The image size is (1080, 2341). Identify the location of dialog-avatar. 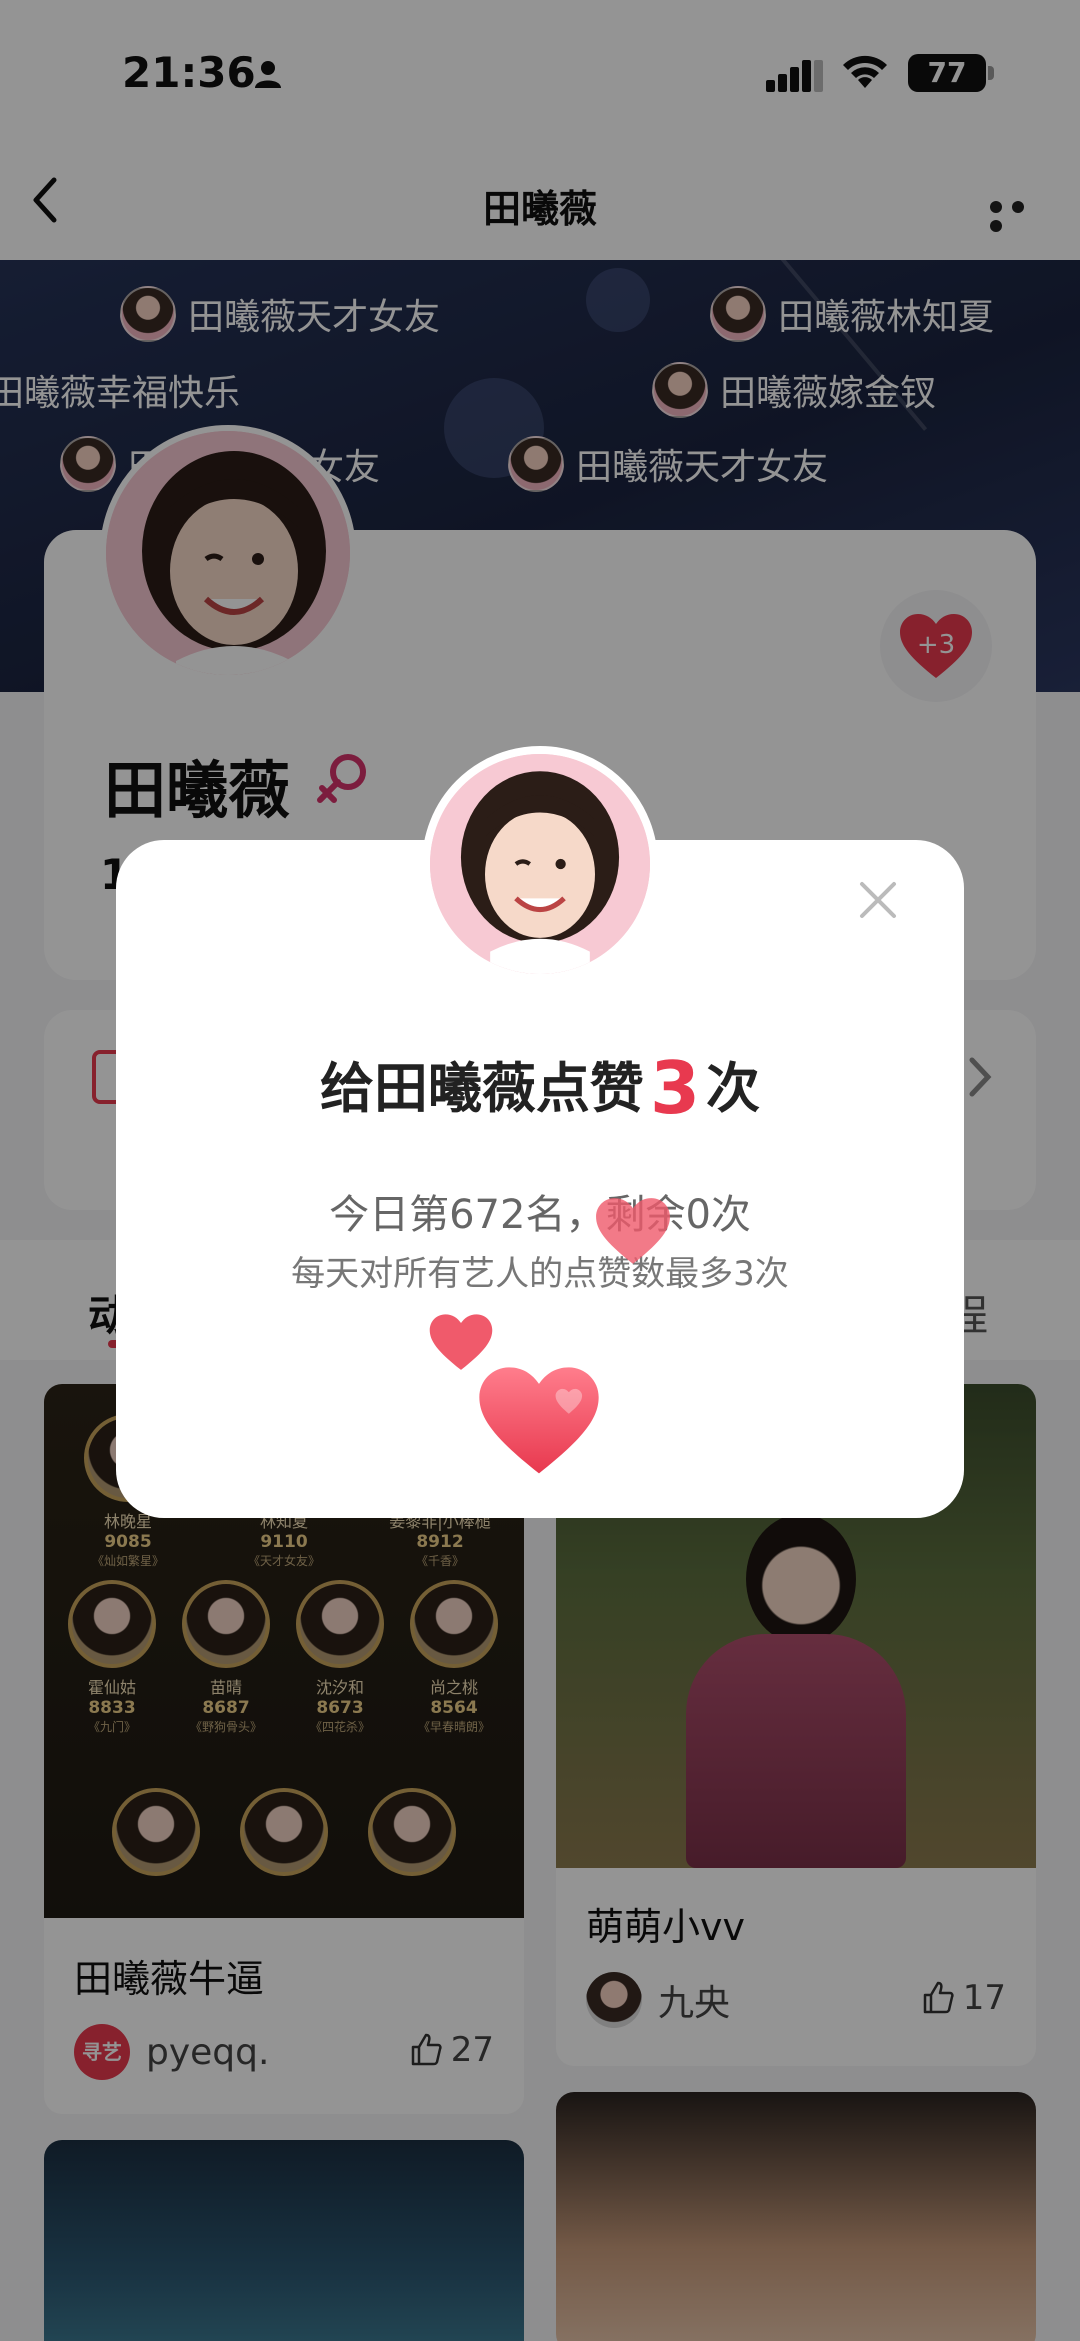
(540, 864).